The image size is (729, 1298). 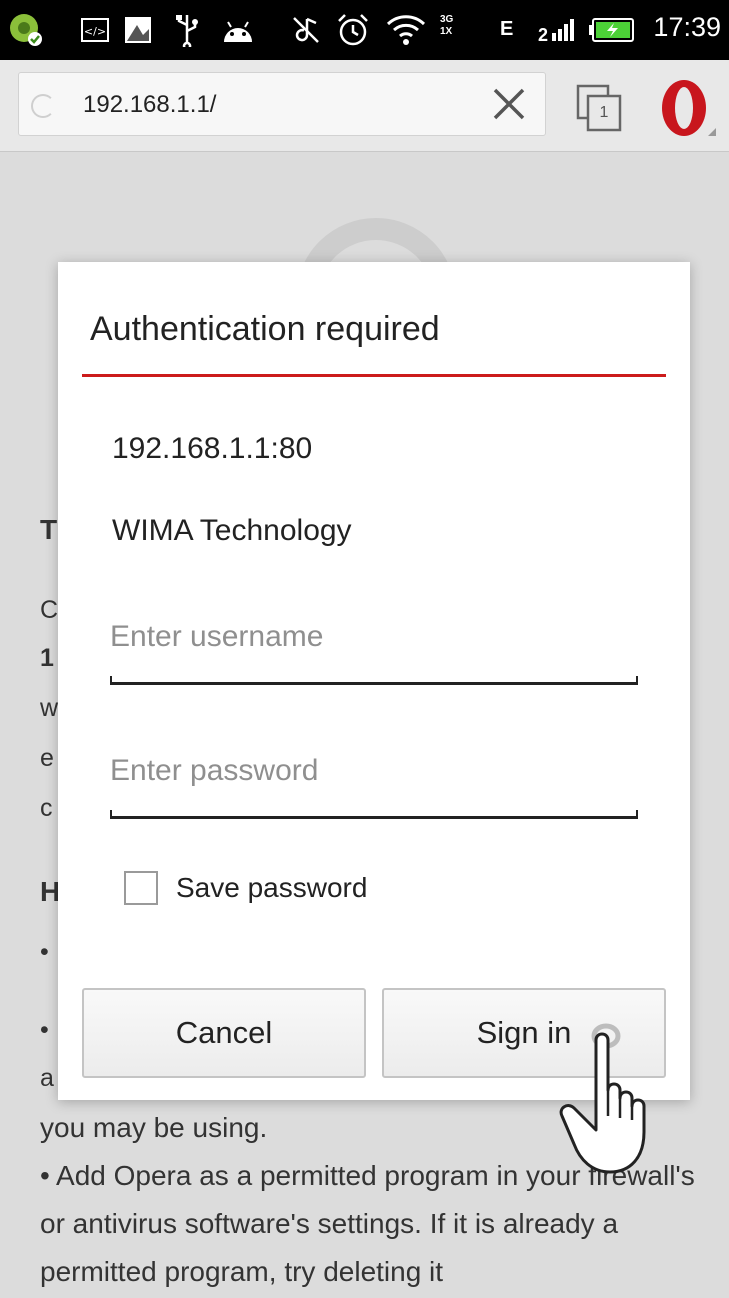 I want to click on loading-spinner-icon, so click(x=43, y=106).